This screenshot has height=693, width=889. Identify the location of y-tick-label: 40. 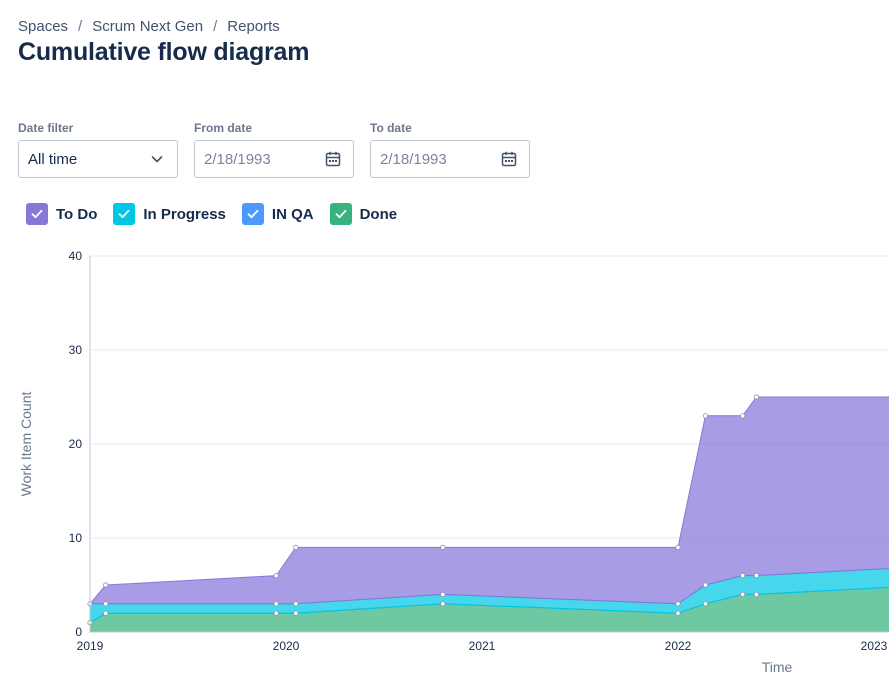
(76, 256).